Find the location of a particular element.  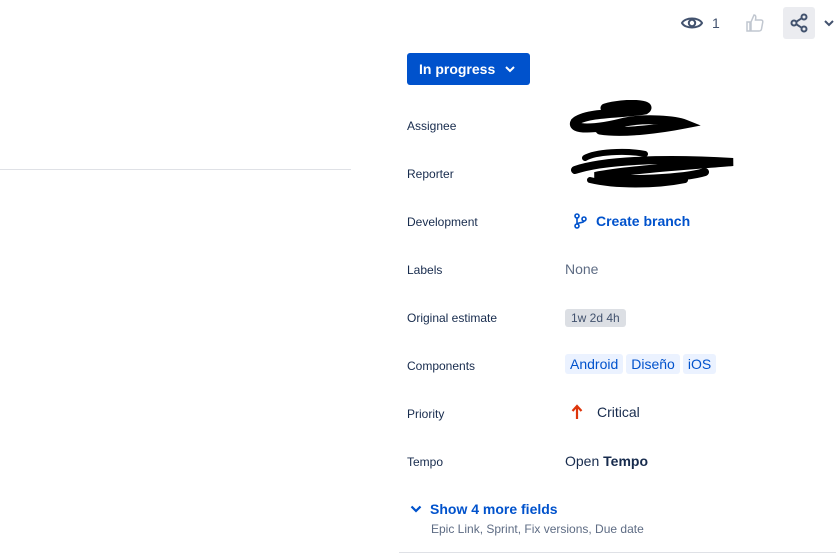

tempo-label: Tempo is located at coordinates (425, 462).